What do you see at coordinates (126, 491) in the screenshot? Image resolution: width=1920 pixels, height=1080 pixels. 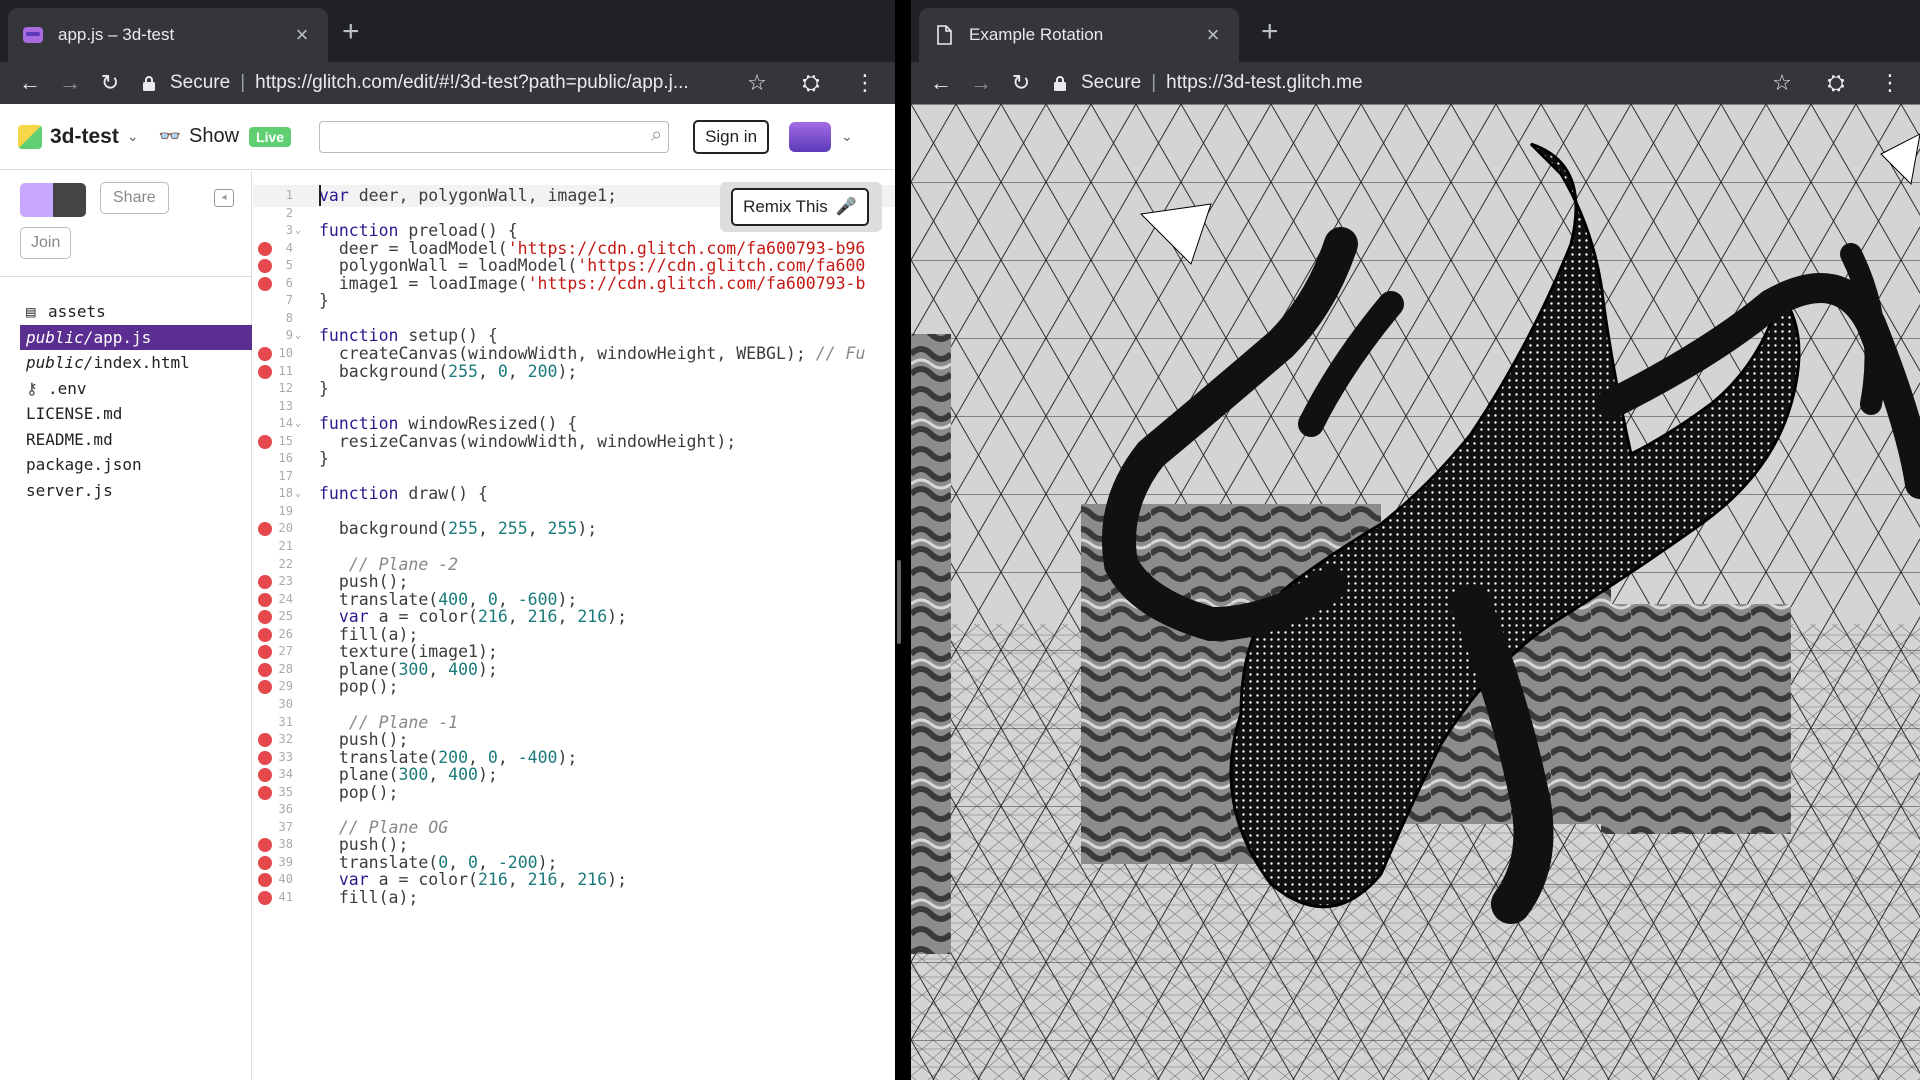 I see `file-item: server.js` at bounding box center [126, 491].